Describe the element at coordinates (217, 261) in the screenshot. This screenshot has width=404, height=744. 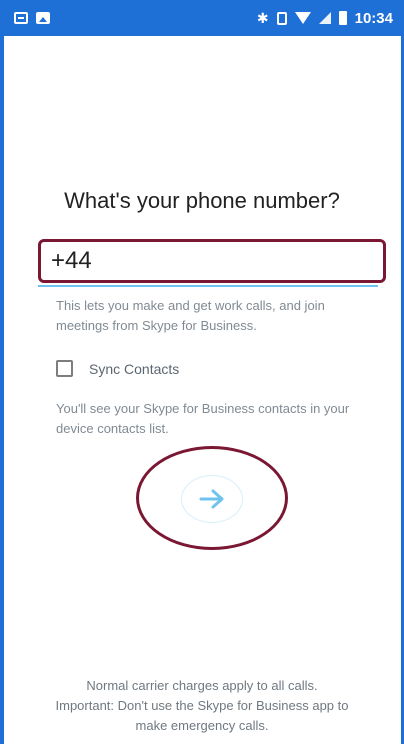
I see `phone-number-input` at that location.